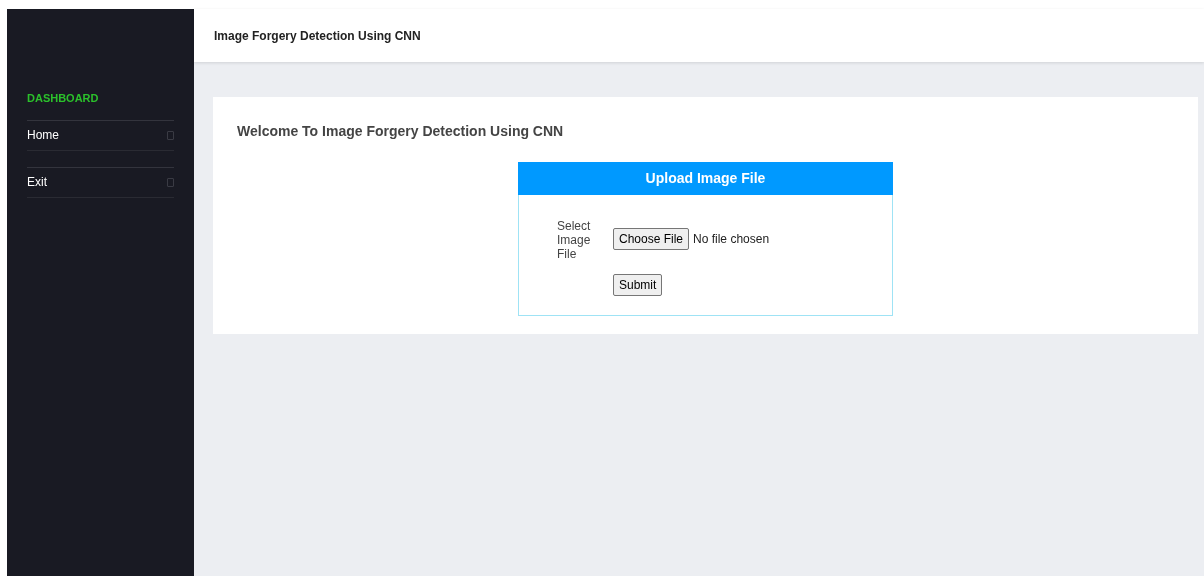 The width and height of the screenshot is (1204, 576). Describe the element at coordinates (100, 182) in the screenshot. I see `sidebar-item: Exit` at that location.